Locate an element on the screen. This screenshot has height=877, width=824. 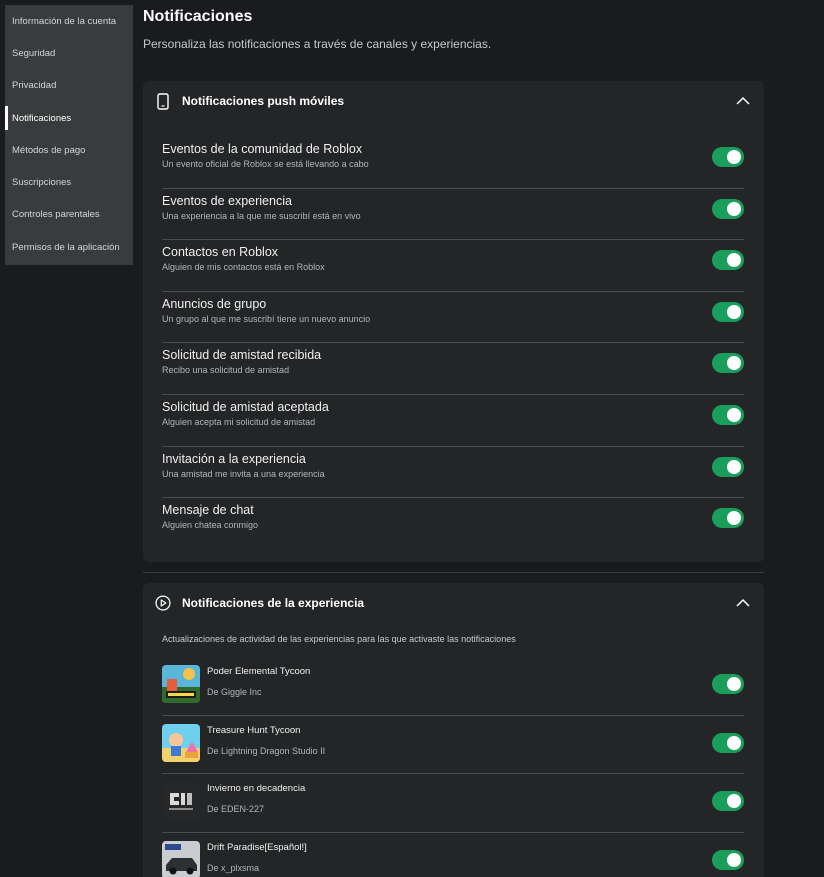
setting-title: Eventos de la comunidad de Roblox is located at coordinates (262, 149).